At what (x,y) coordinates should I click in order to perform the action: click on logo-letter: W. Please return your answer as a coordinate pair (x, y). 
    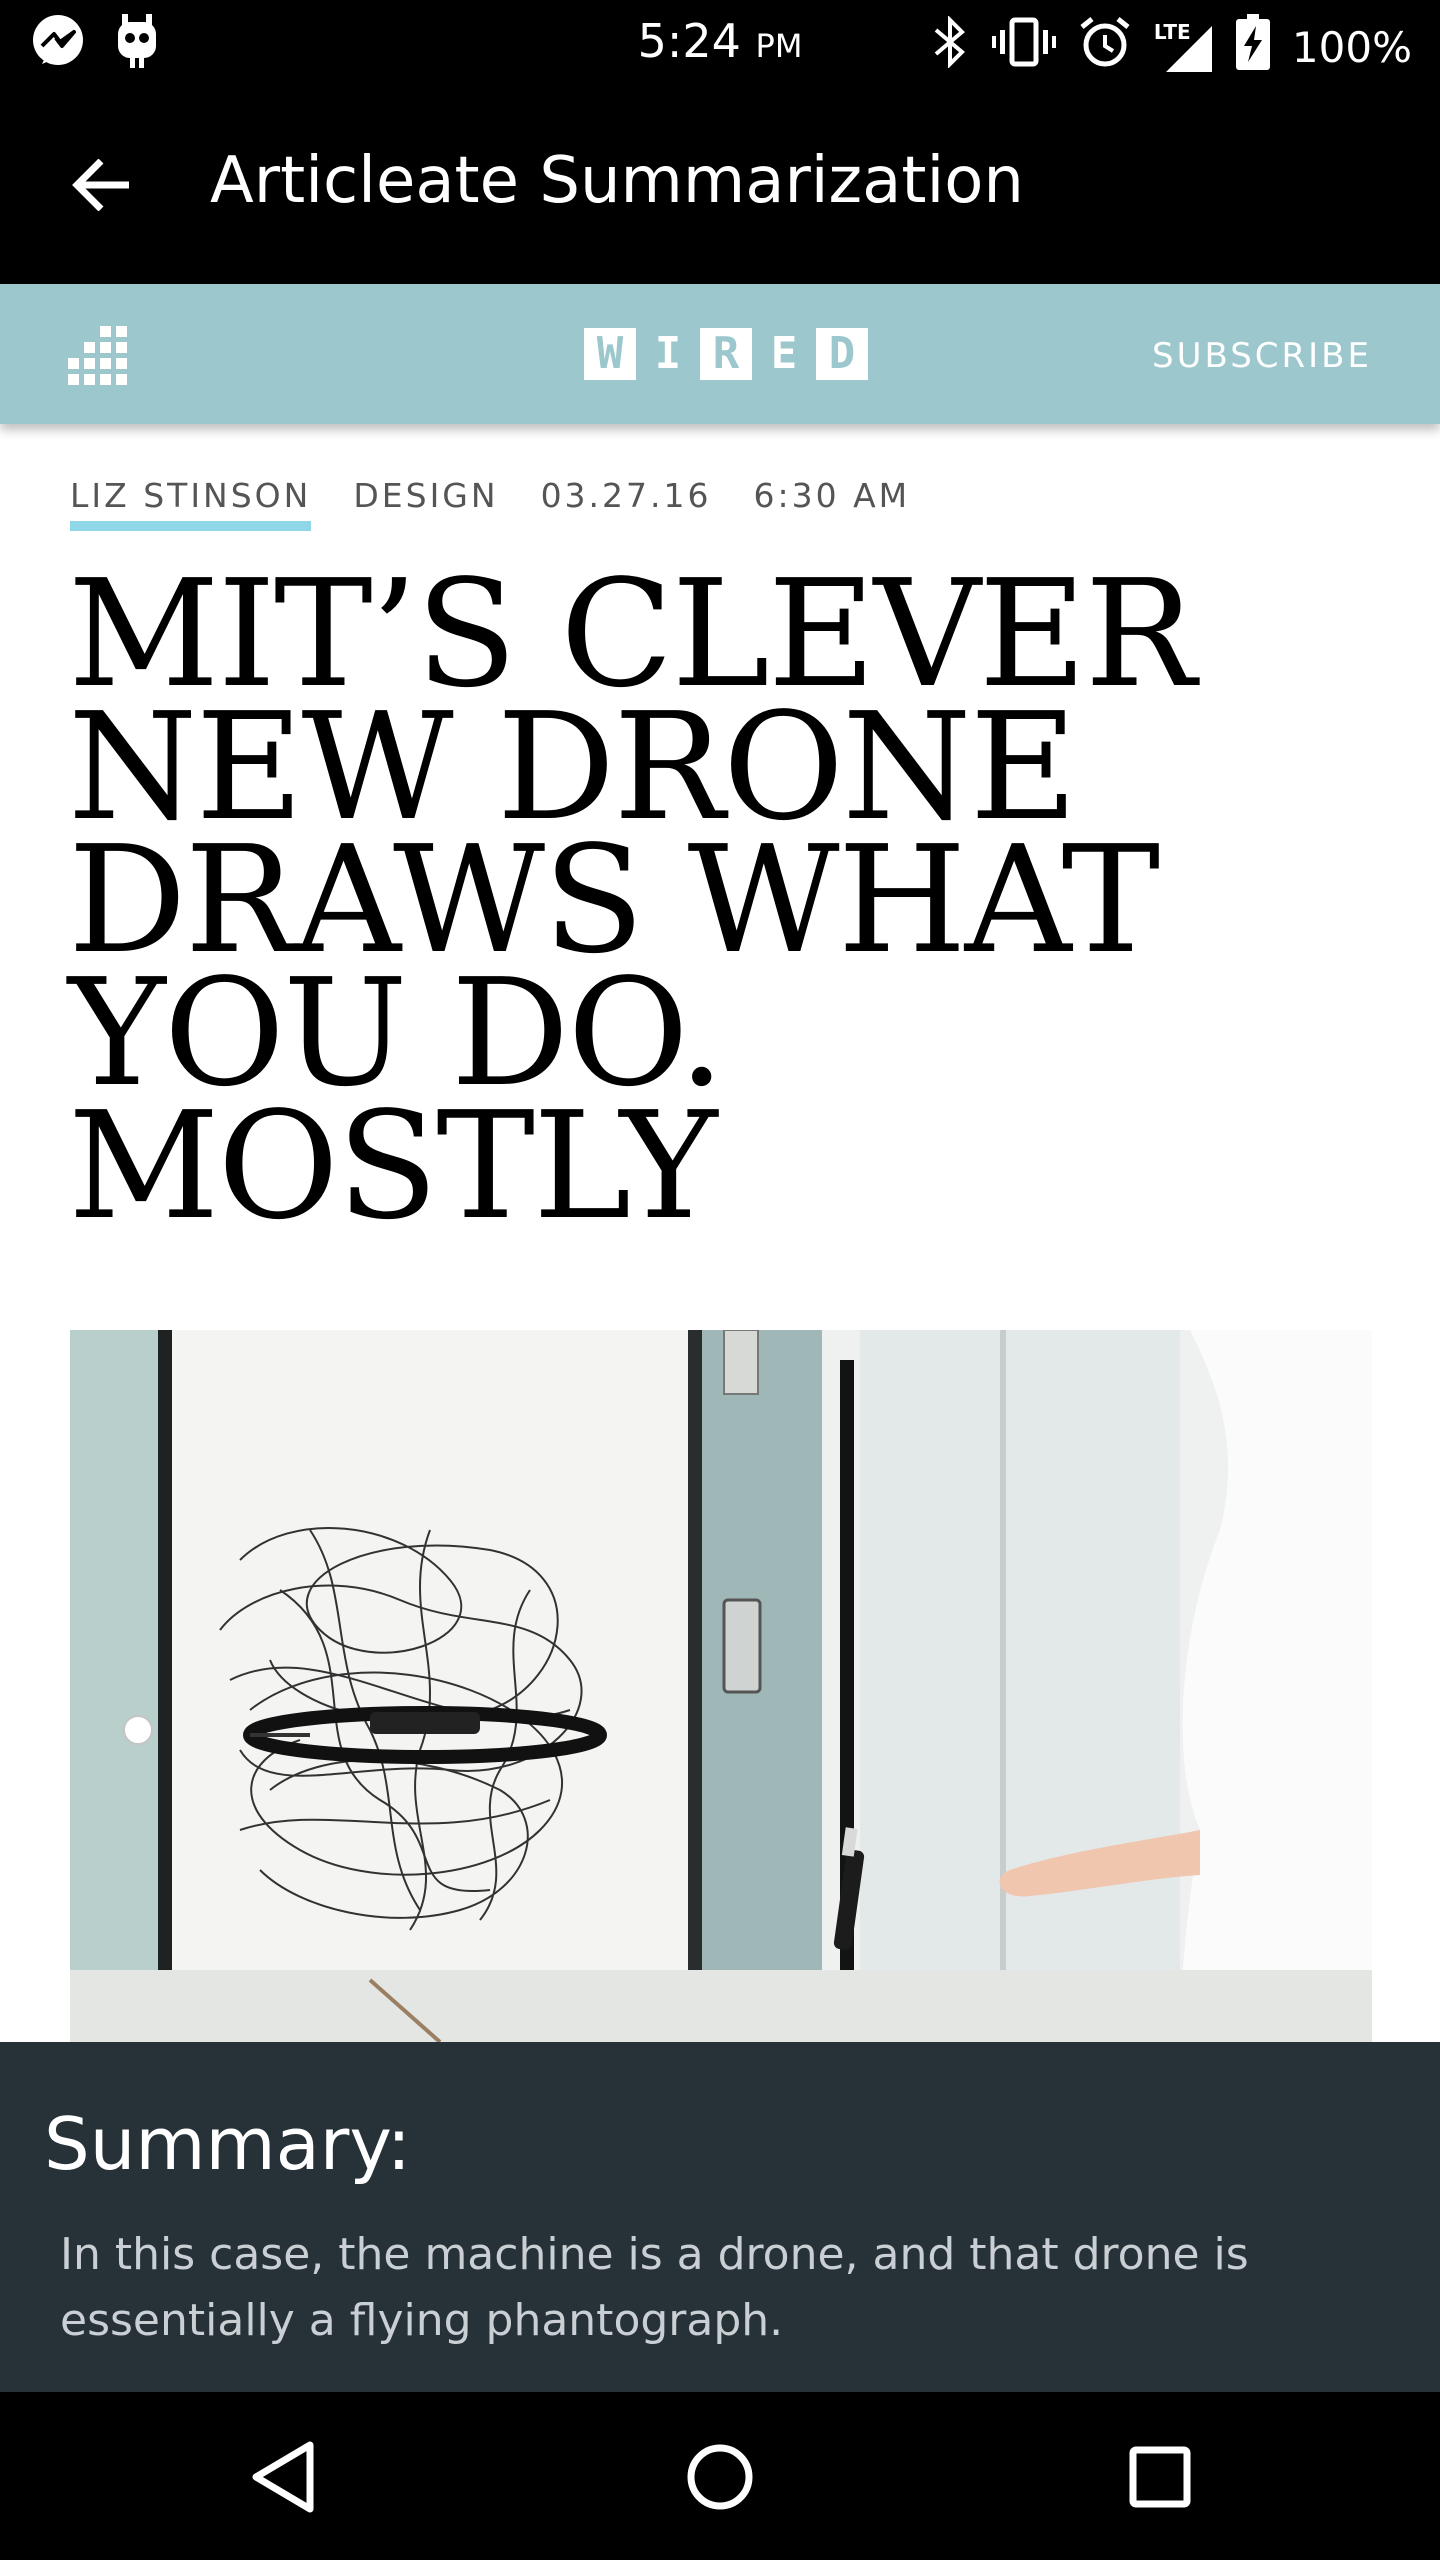
    Looking at the image, I should click on (610, 354).